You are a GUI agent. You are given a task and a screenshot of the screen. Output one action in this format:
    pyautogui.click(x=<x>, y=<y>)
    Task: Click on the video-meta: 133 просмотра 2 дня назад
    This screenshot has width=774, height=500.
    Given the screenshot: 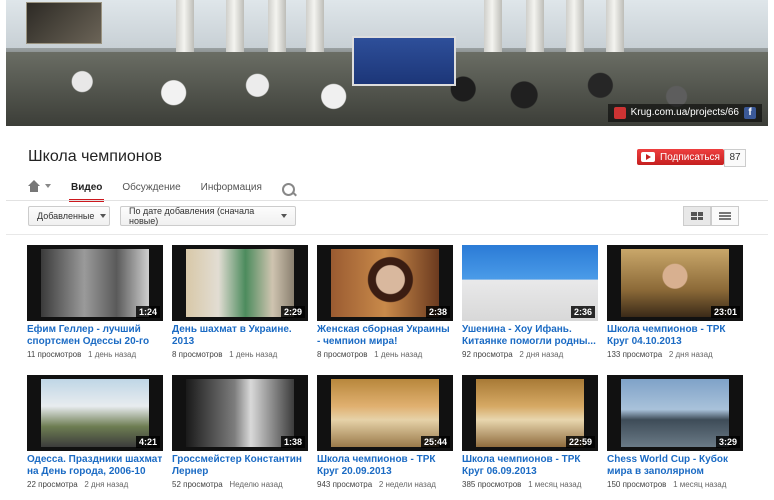 What is the action you would take?
    pyautogui.click(x=675, y=354)
    